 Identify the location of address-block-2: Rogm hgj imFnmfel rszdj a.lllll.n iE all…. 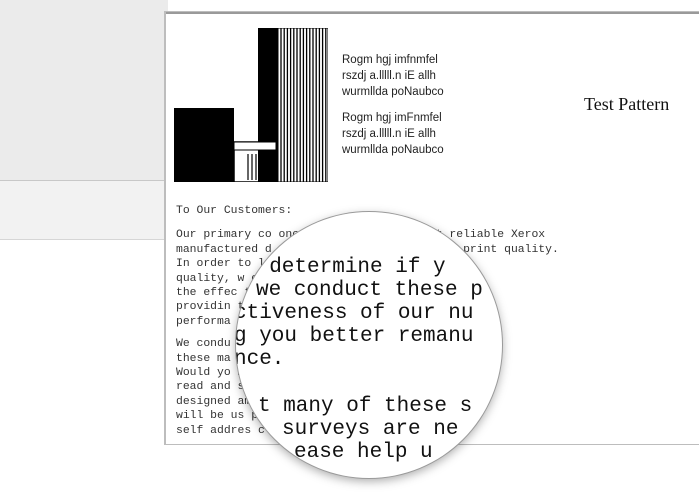
(393, 134).